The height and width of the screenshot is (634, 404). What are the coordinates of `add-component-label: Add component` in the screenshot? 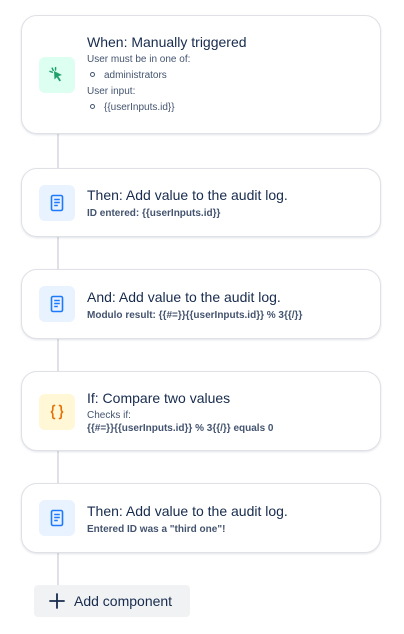 It's located at (123, 601).